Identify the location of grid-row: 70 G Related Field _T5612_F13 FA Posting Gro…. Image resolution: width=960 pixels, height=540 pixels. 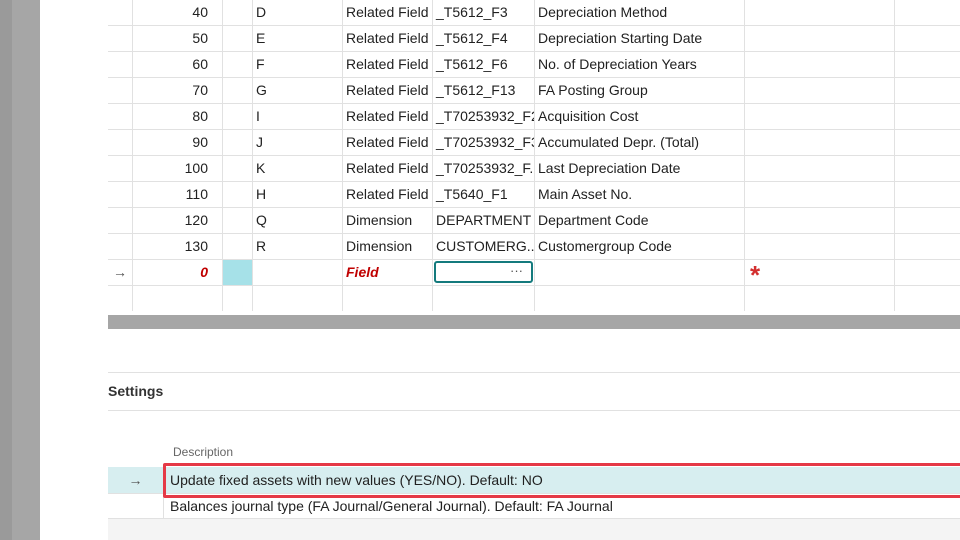
(534, 91).